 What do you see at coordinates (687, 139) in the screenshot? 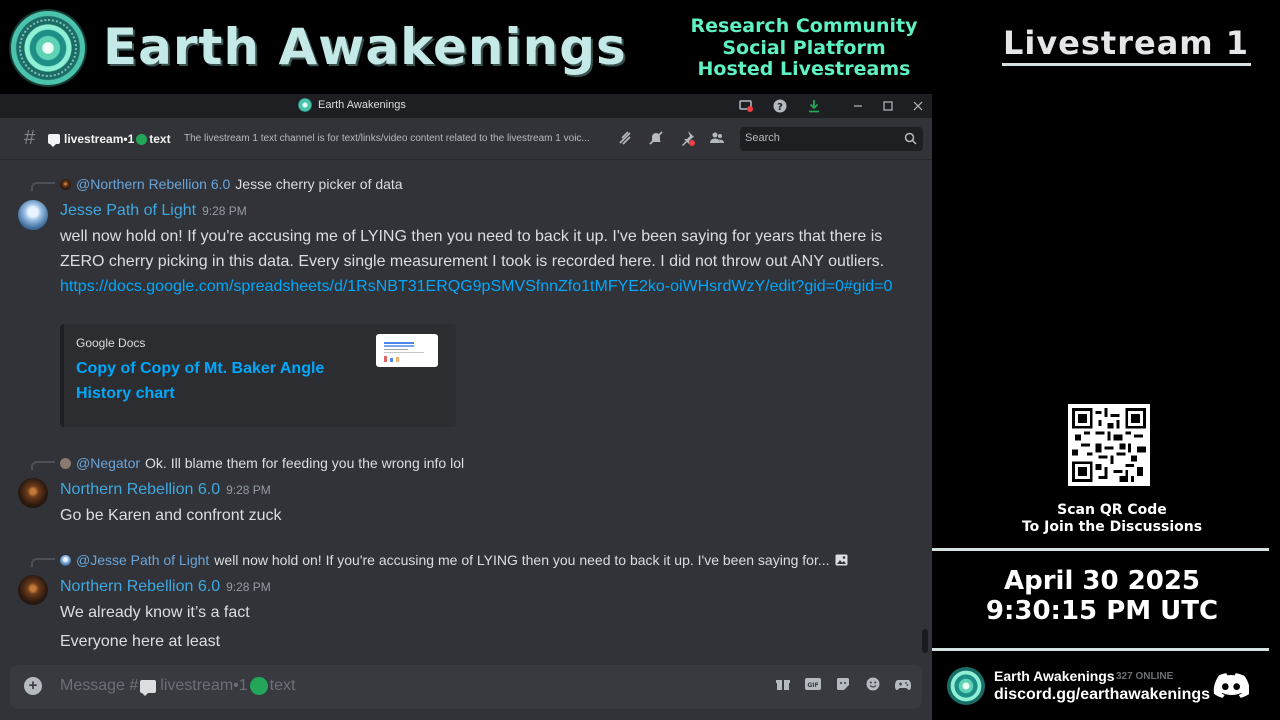
I see `pin-icon` at bounding box center [687, 139].